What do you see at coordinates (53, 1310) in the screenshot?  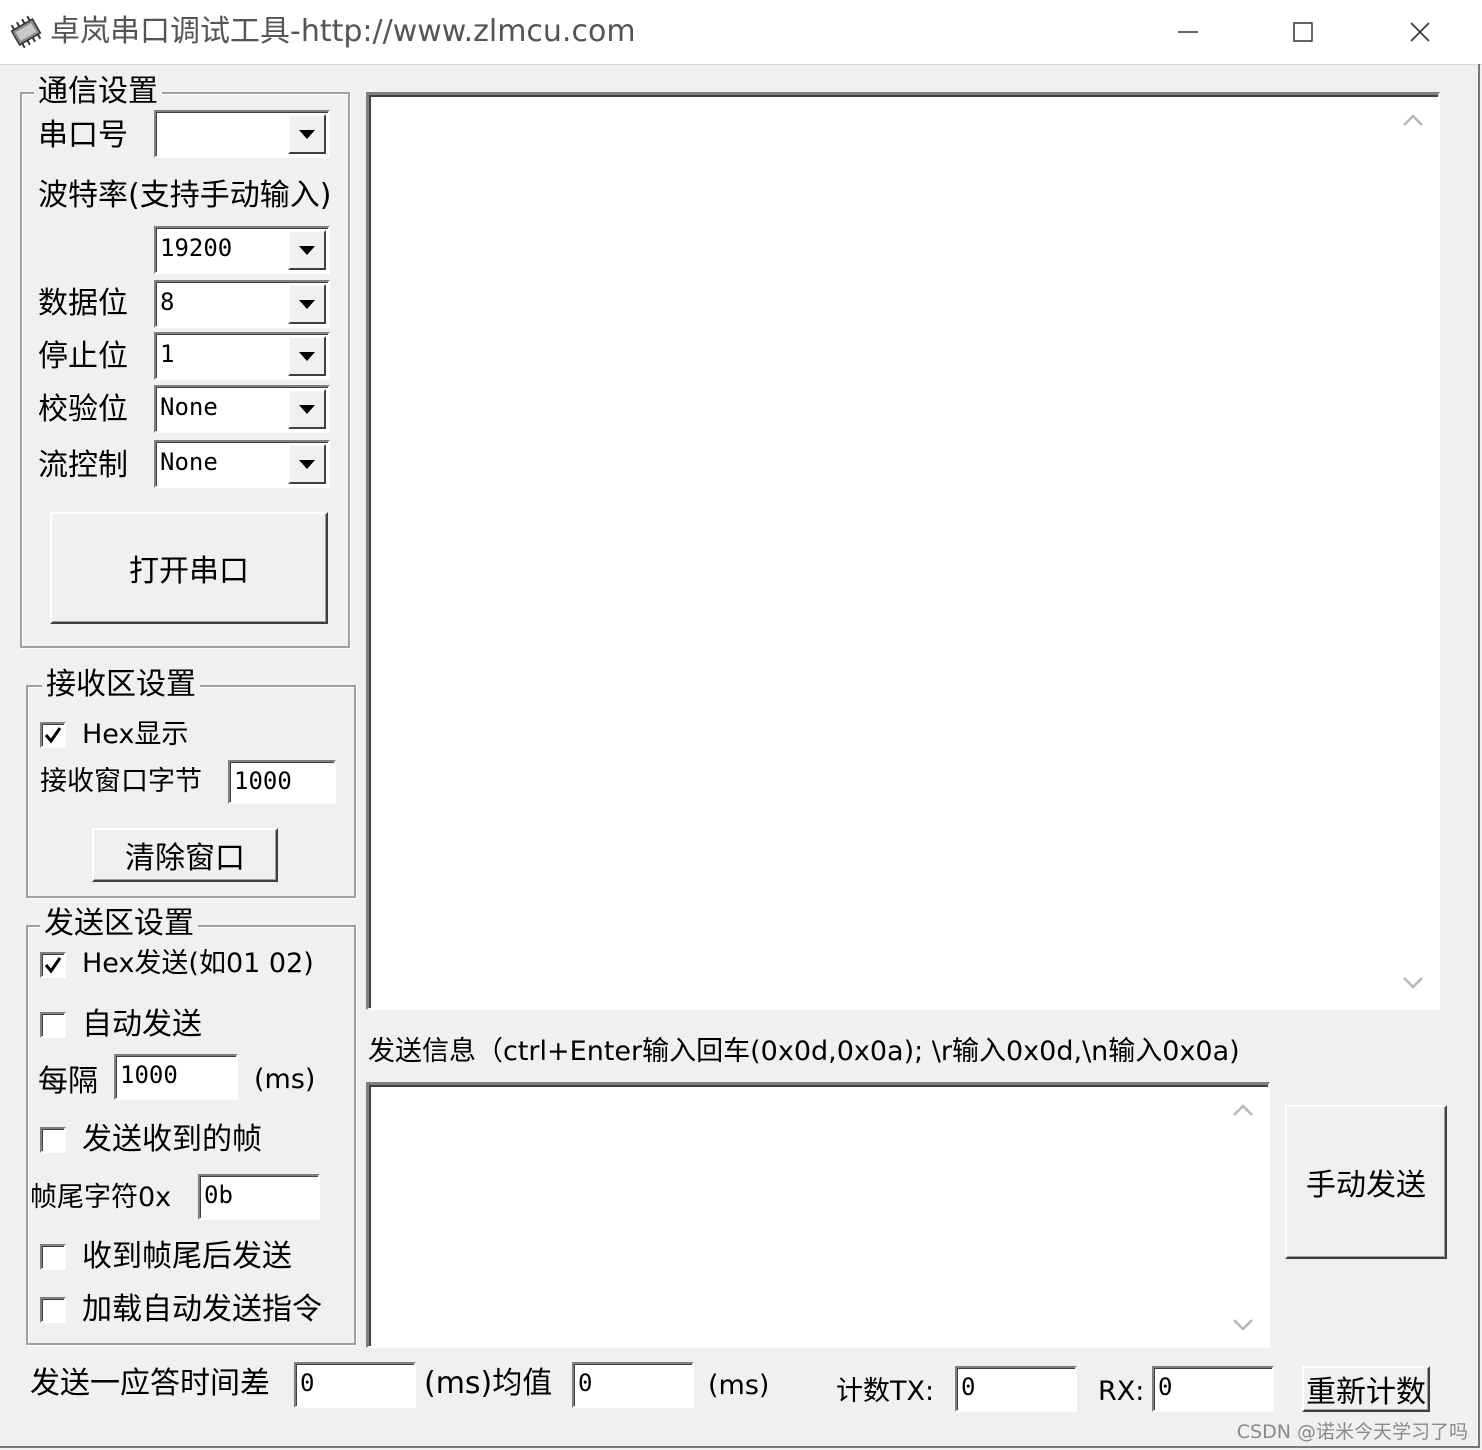 I see `load-auto-cmd-checkbox` at bounding box center [53, 1310].